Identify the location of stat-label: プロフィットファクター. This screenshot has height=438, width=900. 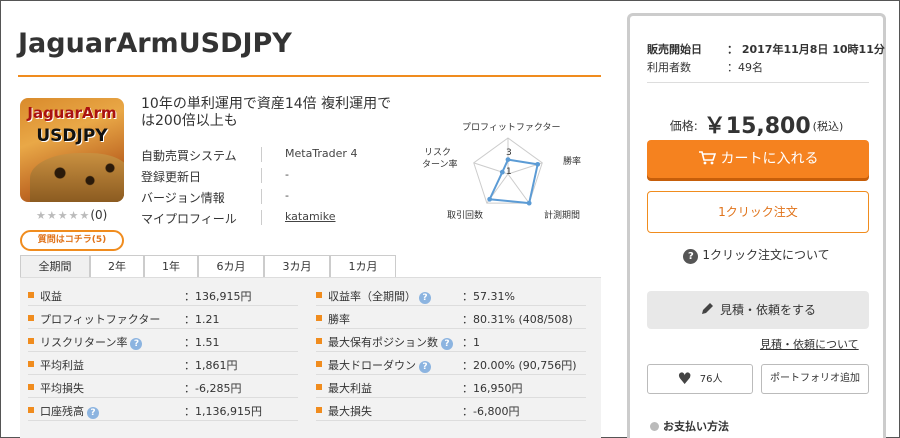
(100, 319).